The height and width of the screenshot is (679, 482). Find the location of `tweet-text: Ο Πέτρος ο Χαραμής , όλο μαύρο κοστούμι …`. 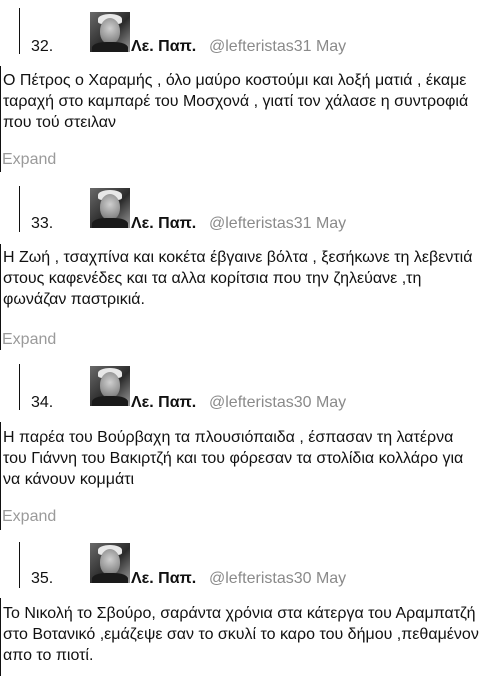

tweet-text: Ο Πέτρος ο Χαραμής , όλο μαύρο κοστούμι … is located at coordinates (236, 101).